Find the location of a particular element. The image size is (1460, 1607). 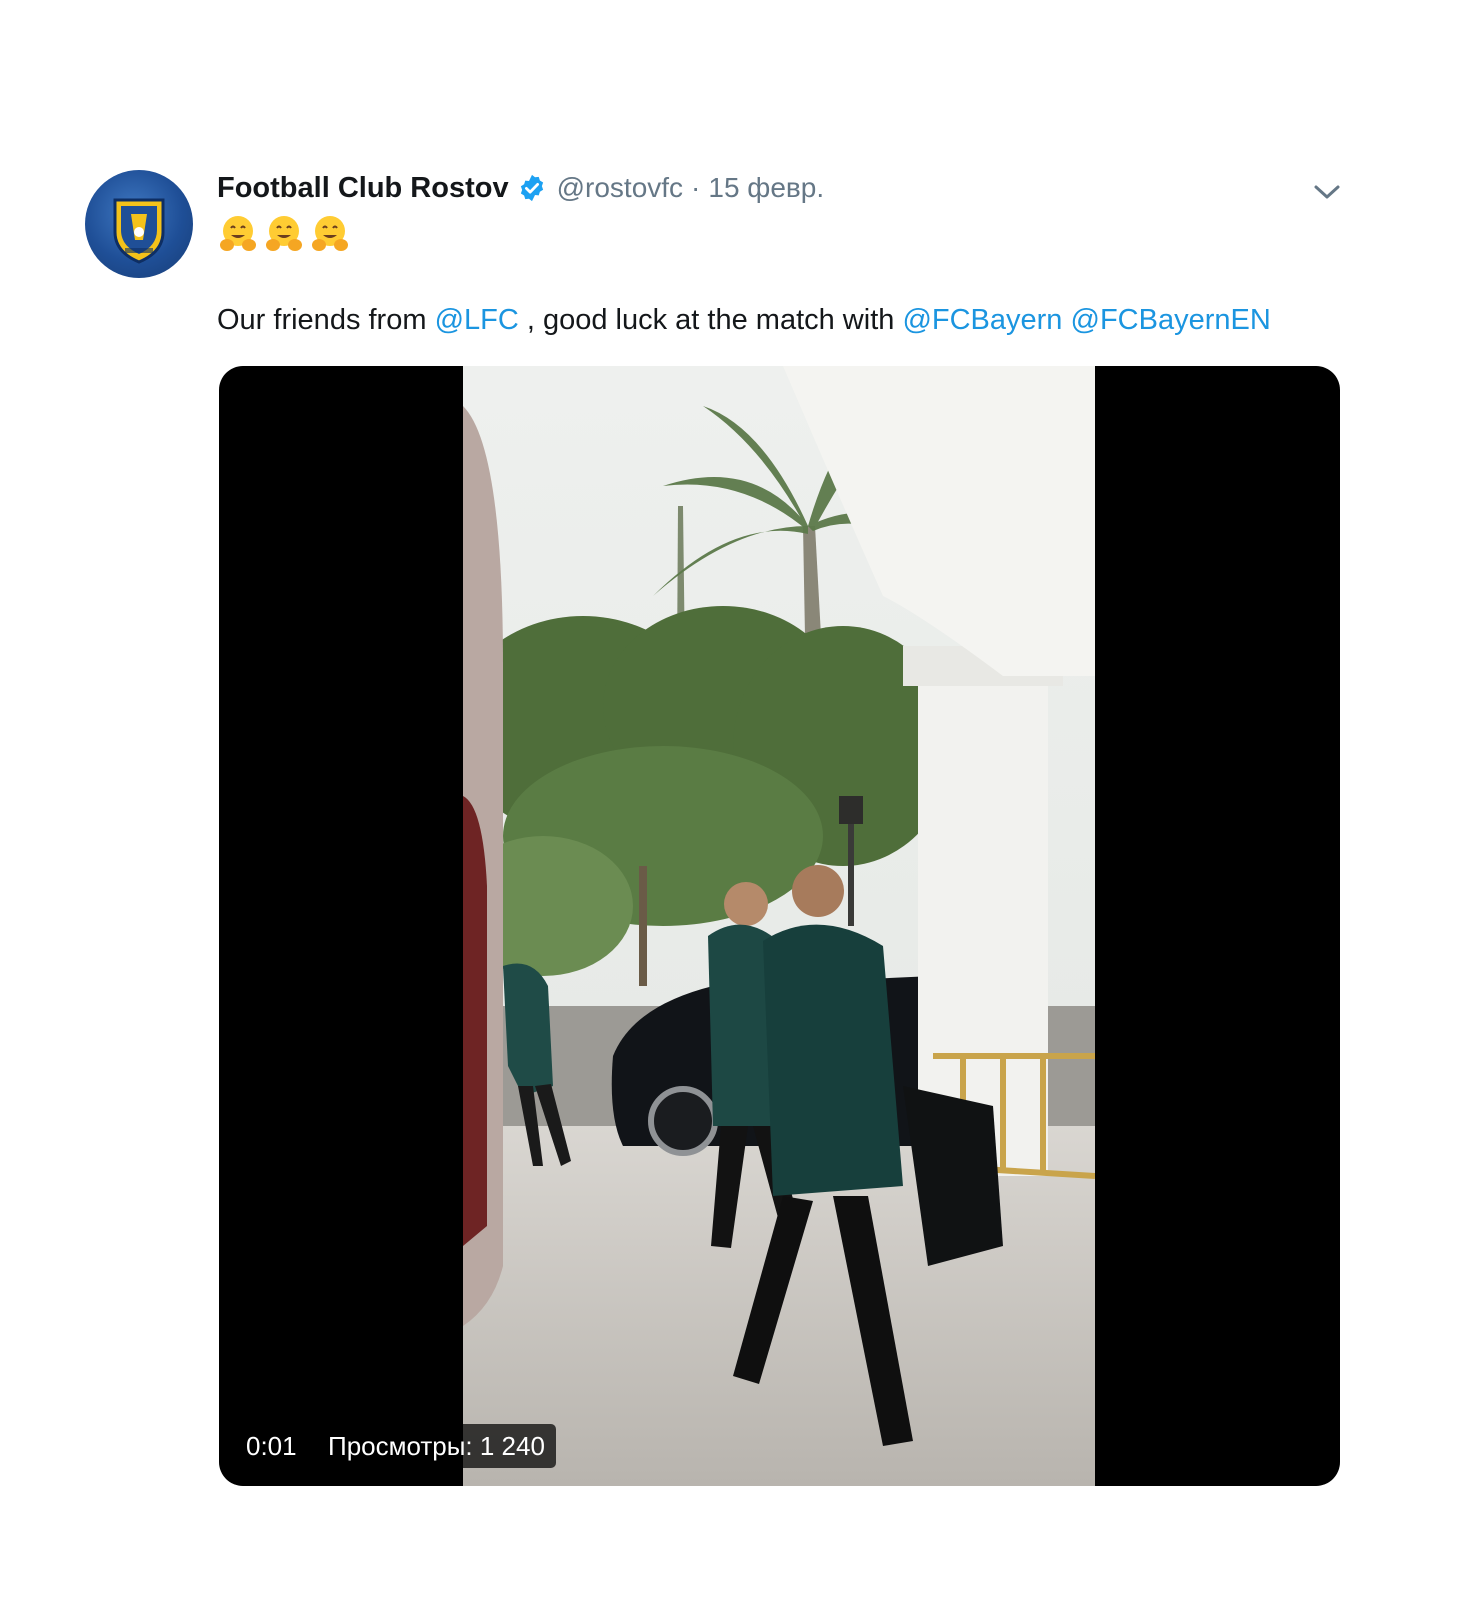

club-crest-icon is located at coordinates (139, 231).